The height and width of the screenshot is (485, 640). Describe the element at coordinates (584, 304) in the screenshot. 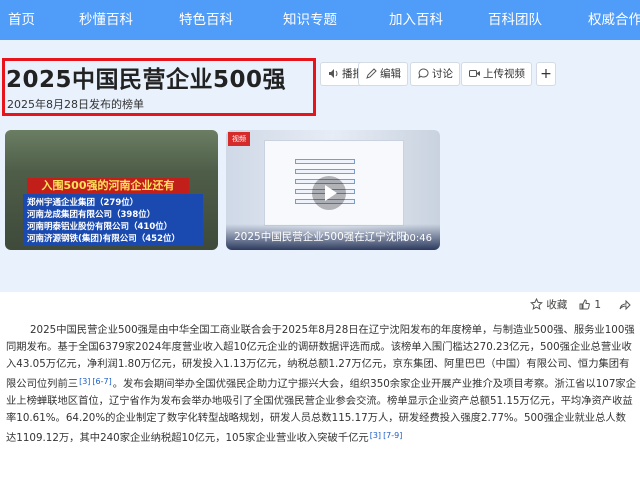

I see `thumbs-up-icon` at that location.